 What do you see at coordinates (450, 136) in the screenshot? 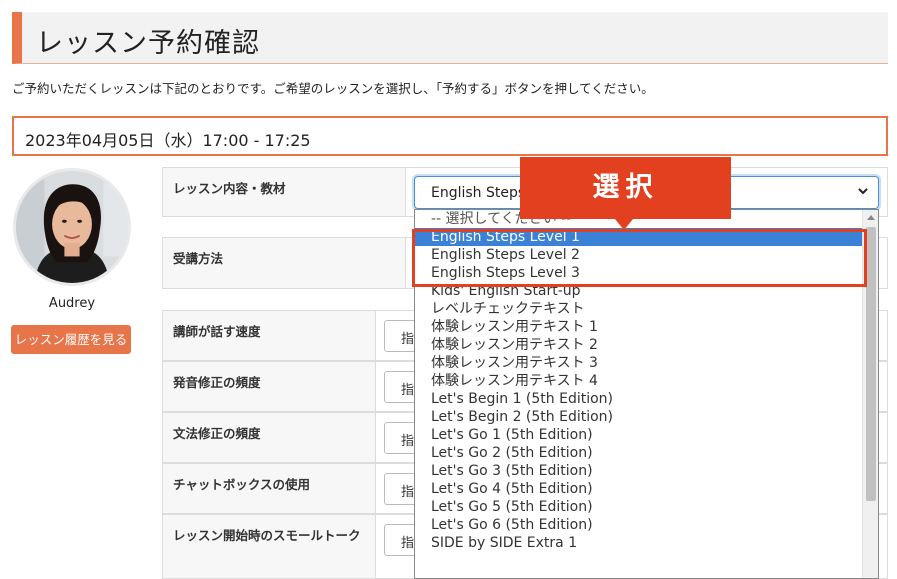
I see `lesson-datetime-box: 2023年04月05日（水）17:00 - 17:25` at bounding box center [450, 136].